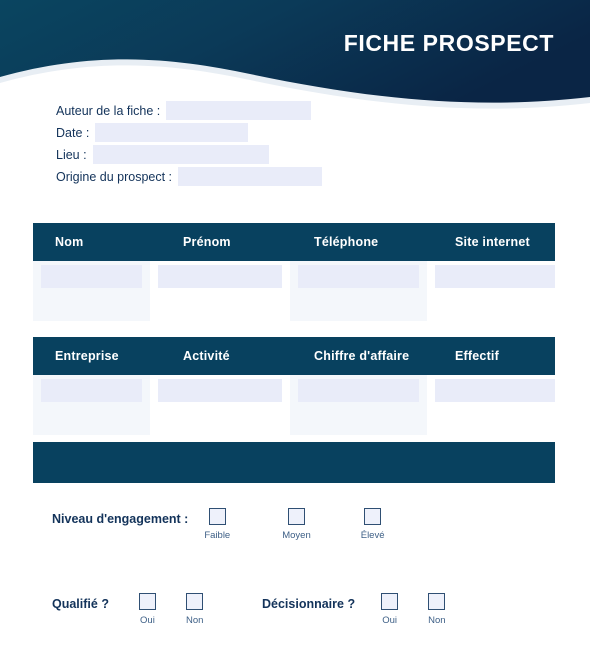  What do you see at coordinates (296, 154) in the screenshot?
I see `meta-row-lieu: Lieu :` at bounding box center [296, 154].